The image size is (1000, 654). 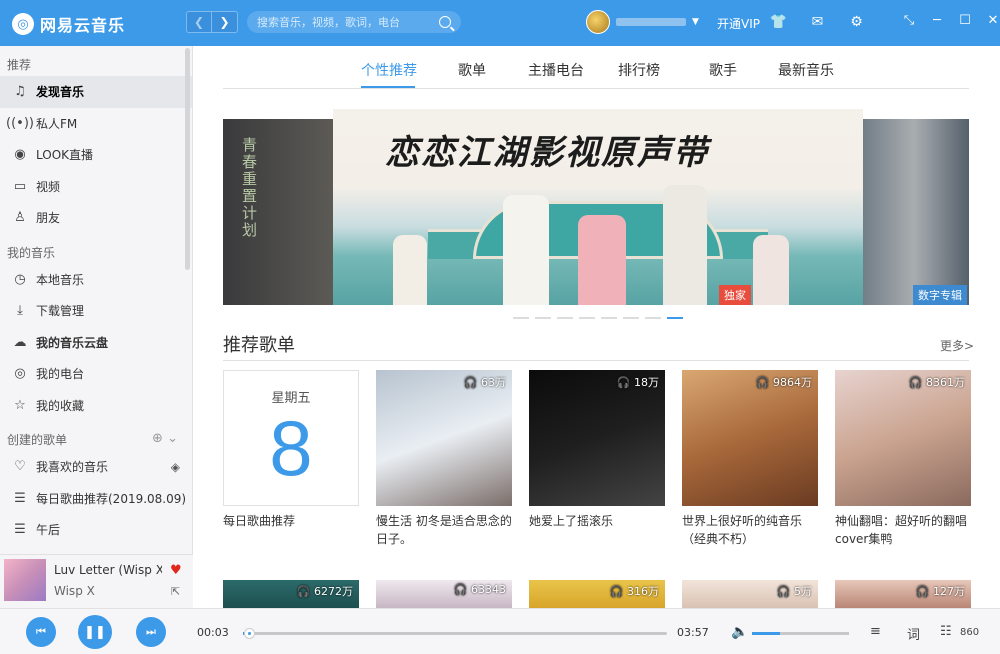 What do you see at coordinates (96, 92) in the screenshot?
I see `sidebar-item-discover: ♫ 发现音乐` at bounding box center [96, 92].